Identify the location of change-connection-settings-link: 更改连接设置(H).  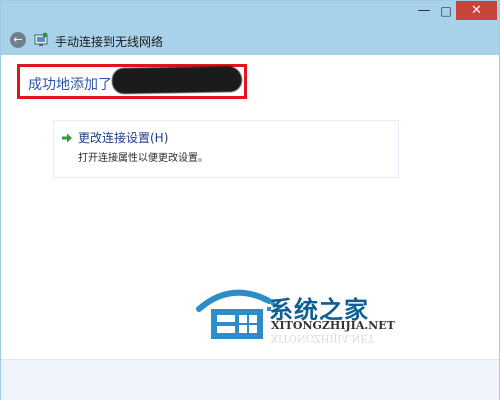
(123, 137).